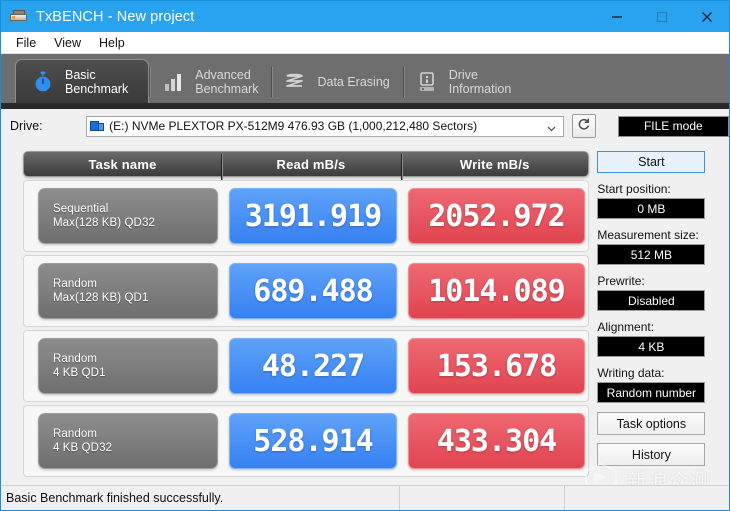  What do you see at coordinates (551, 130) in the screenshot?
I see `chevron-down-icon` at bounding box center [551, 130].